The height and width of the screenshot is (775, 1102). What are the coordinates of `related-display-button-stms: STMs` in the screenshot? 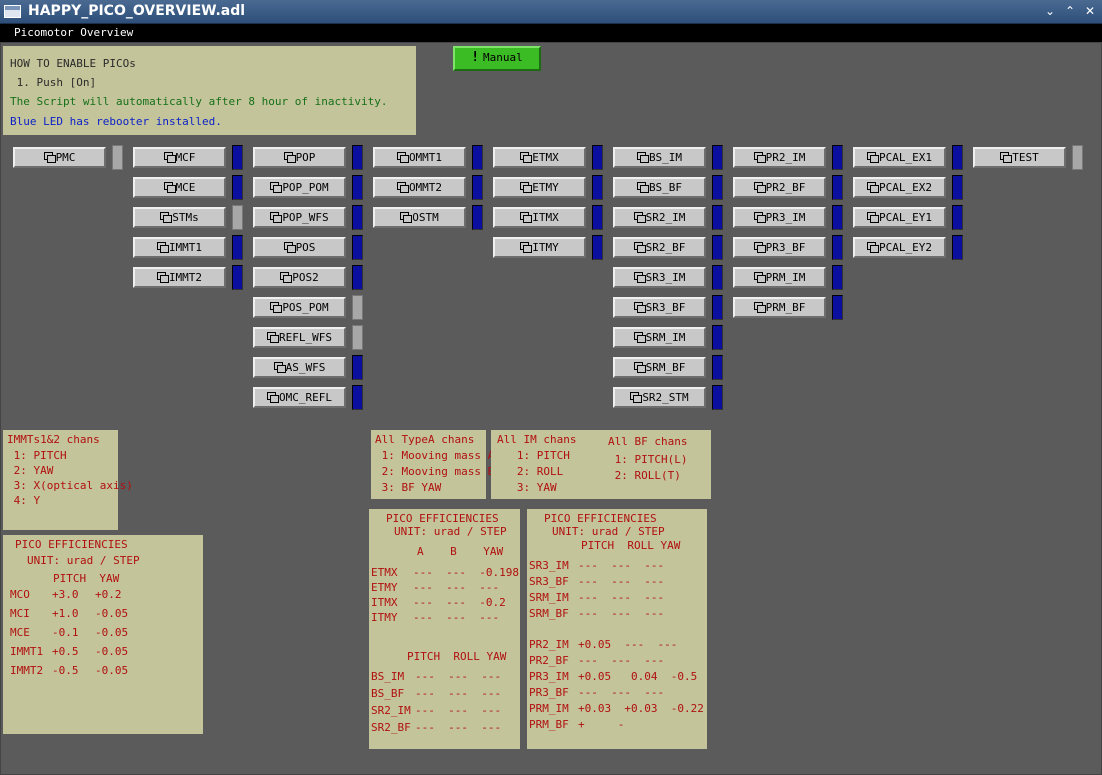 It's located at (179, 217).